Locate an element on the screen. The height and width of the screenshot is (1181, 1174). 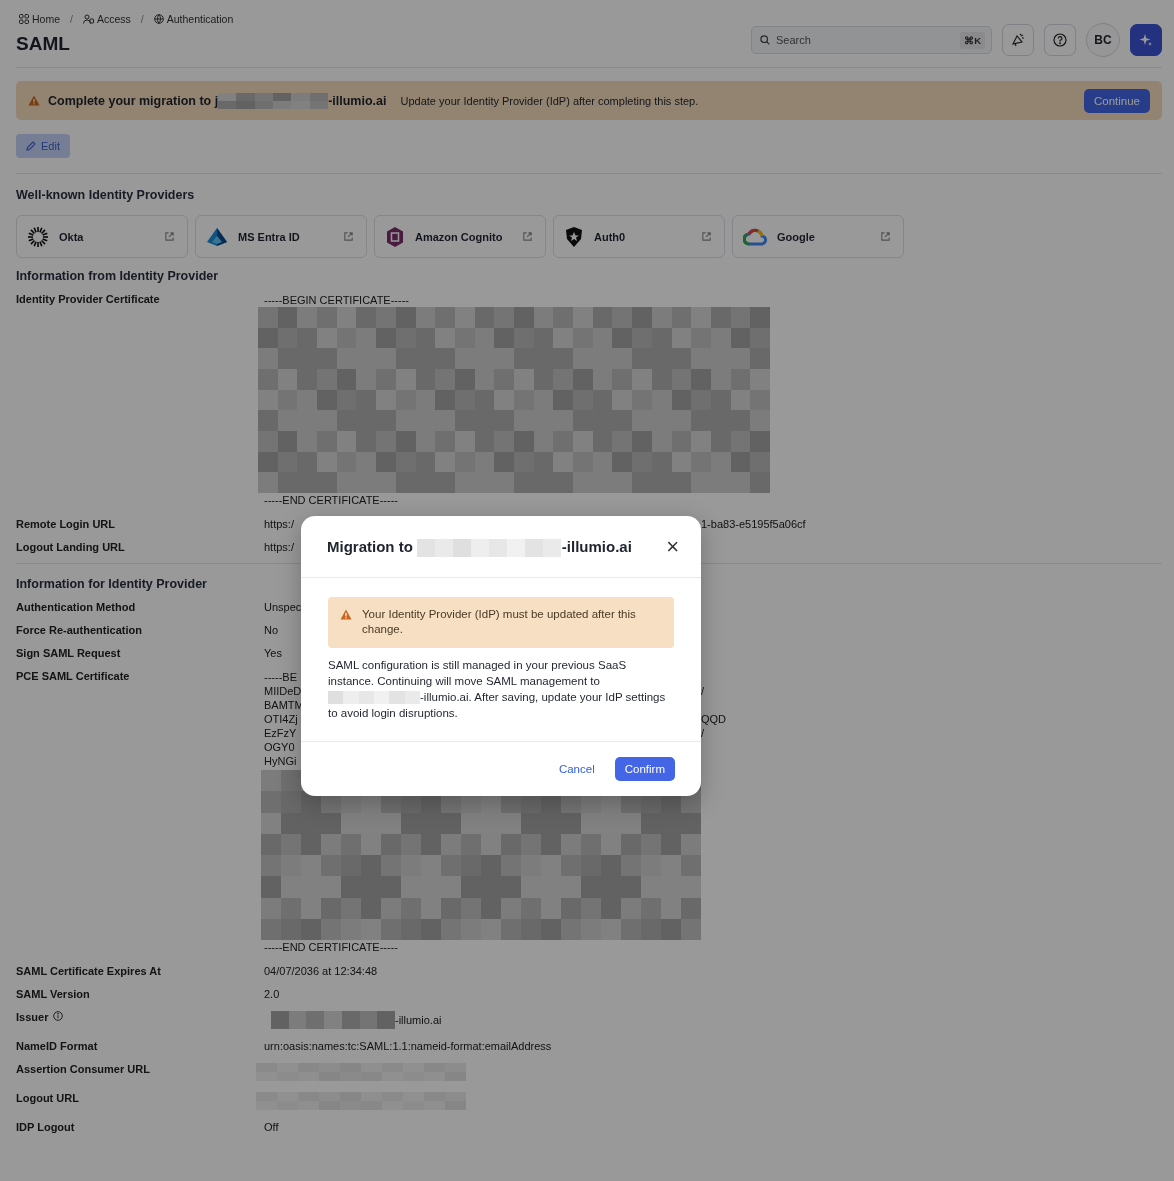
field-label: NameID Format is located at coordinates (57, 1046).